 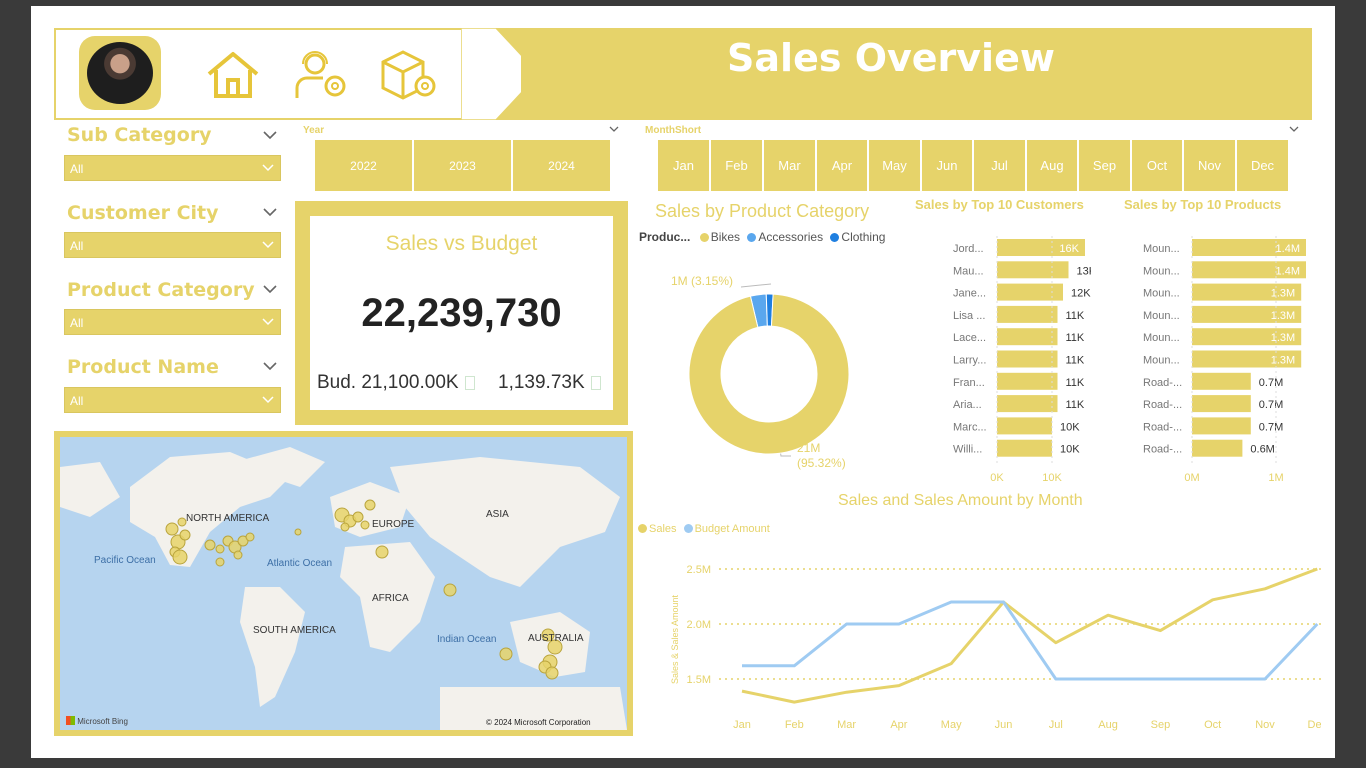 I want to click on map-label: EUROPE, so click(x=393, y=524).